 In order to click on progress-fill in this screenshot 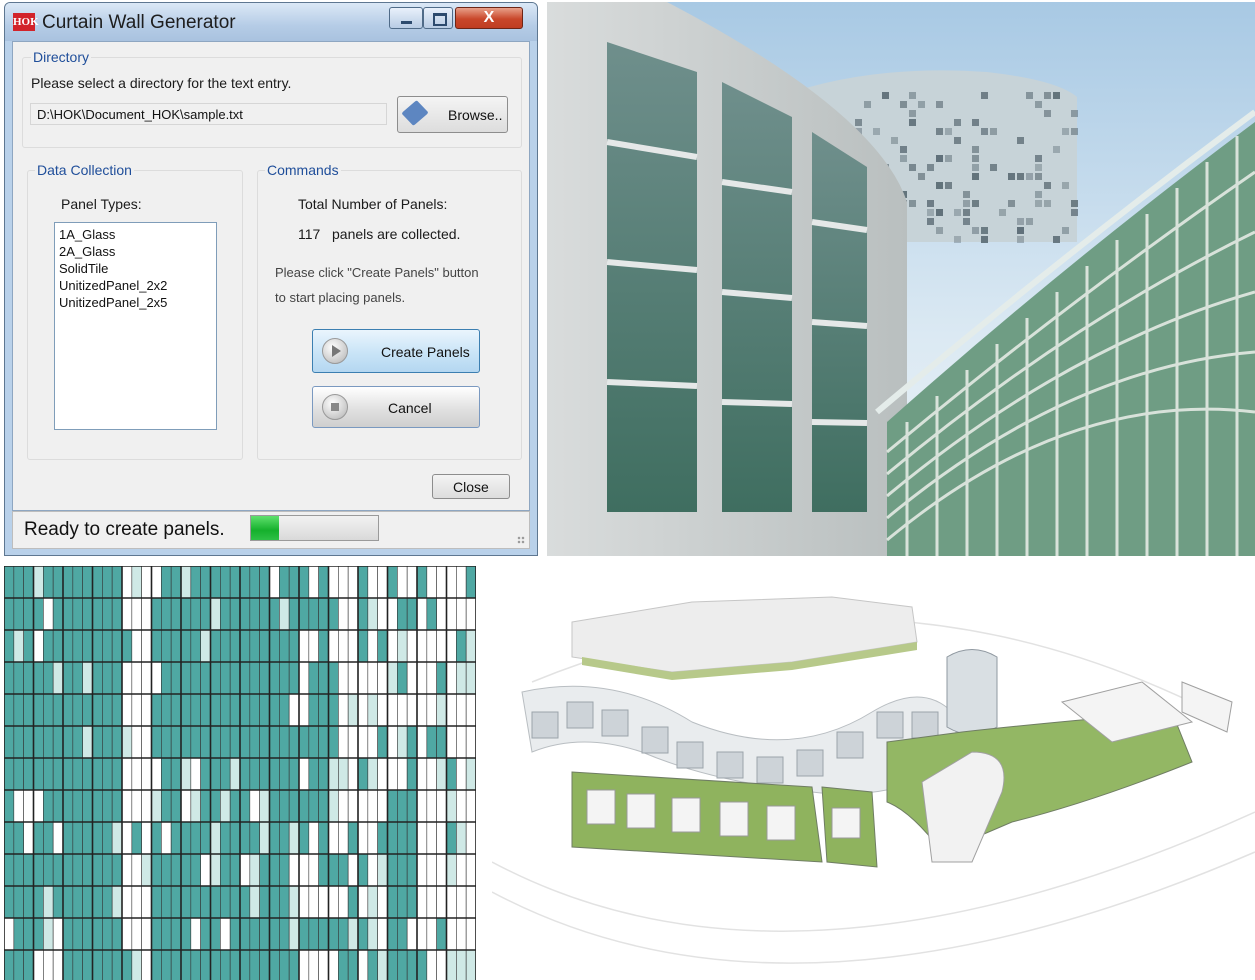, I will do `click(265, 528)`.